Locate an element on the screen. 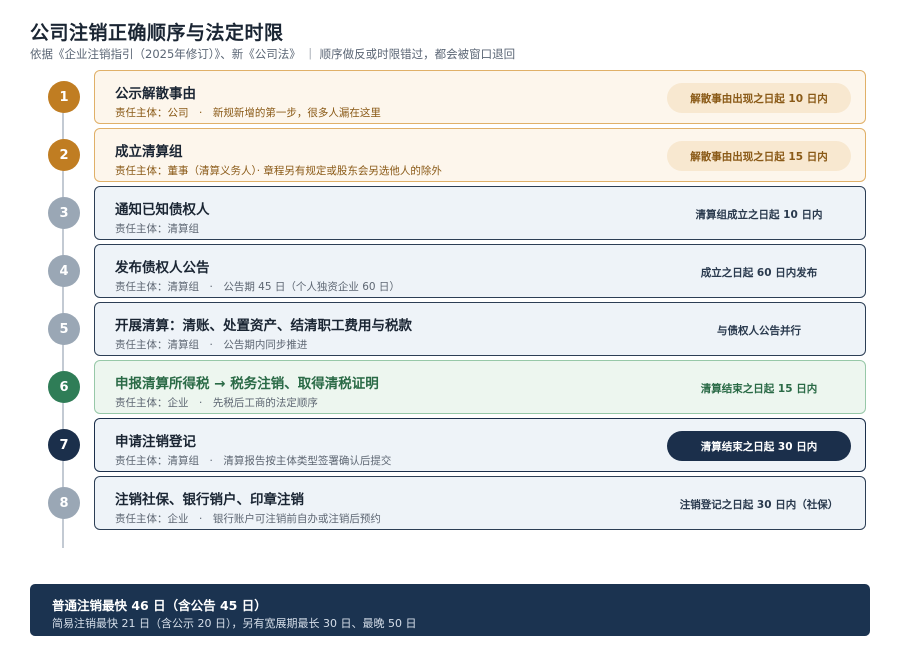 The width and height of the screenshot is (900, 660). step-title: 注销社保、银行销户、印章注销 is located at coordinates (209, 500).